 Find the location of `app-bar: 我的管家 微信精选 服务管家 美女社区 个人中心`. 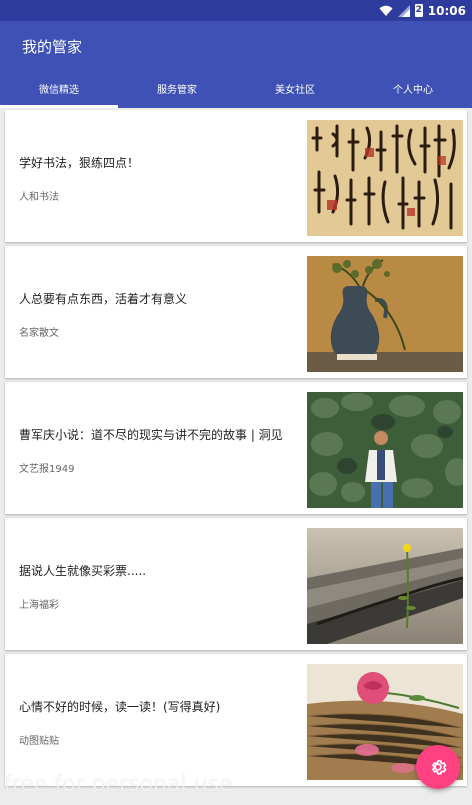

app-bar: 我的管家 微信精选 服务管家 美女社区 个人中心 is located at coordinates (236, 64).